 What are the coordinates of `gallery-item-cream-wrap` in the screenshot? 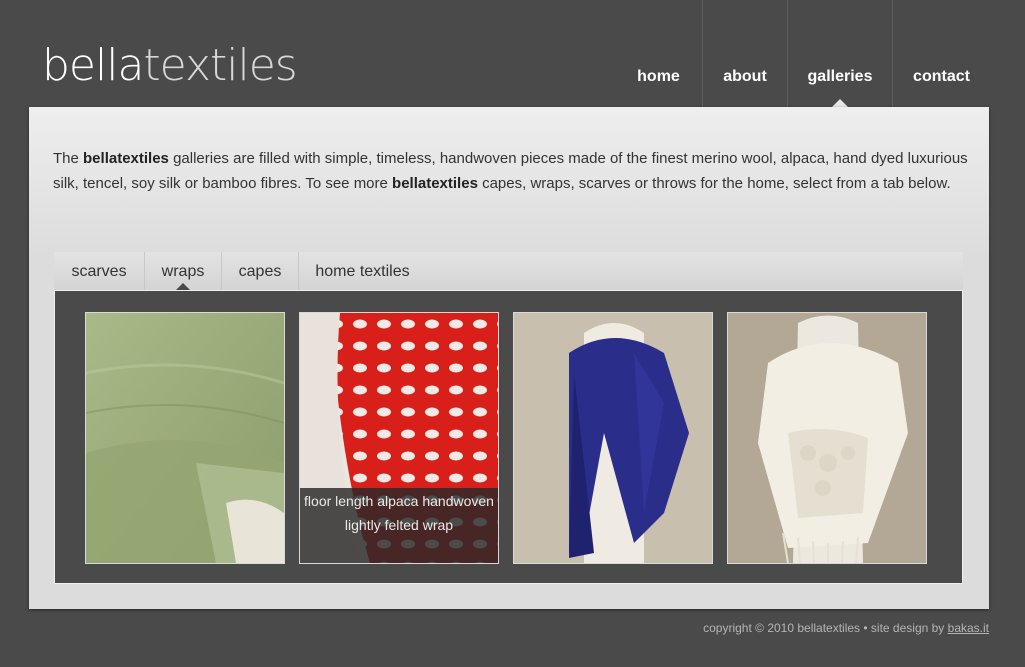 It's located at (827, 438).